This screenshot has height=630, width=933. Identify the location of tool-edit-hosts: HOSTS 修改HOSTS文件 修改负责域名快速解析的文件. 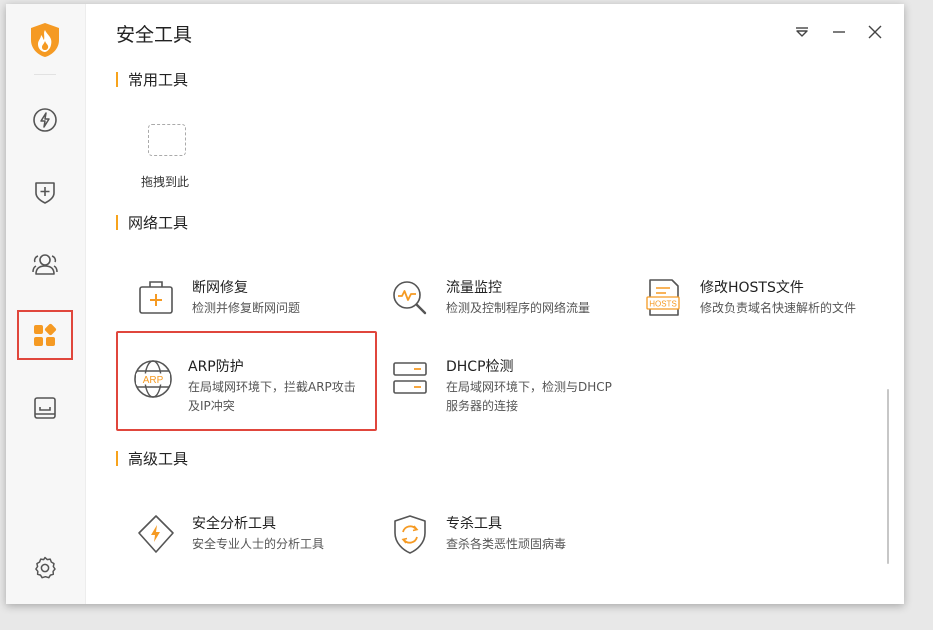
(753, 317).